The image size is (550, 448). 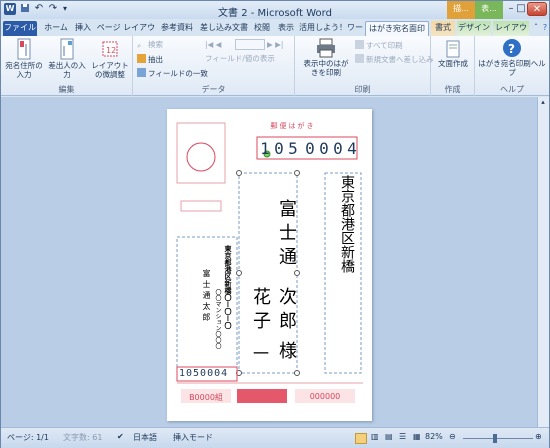 I want to click on recipient-given-name-1: 次郎, so click(x=286, y=311).